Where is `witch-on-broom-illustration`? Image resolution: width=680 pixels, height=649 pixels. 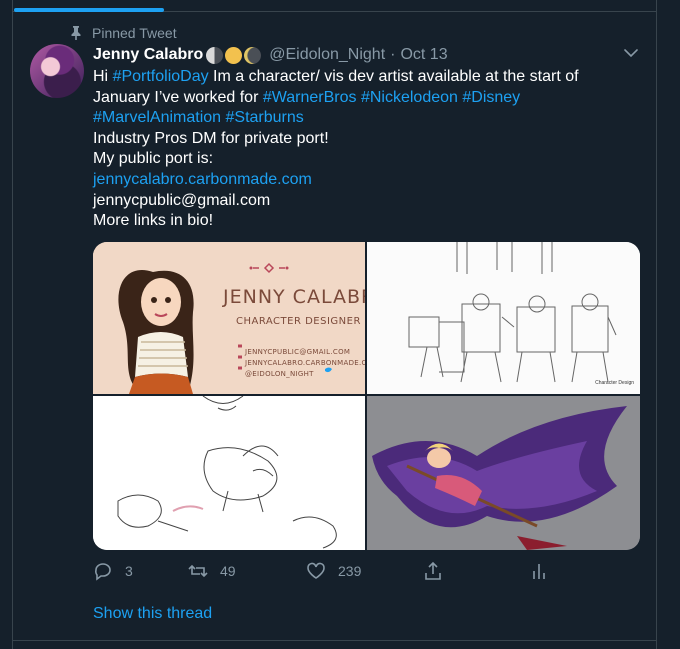
witch-on-broom-illustration is located at coordinates (503, 473).